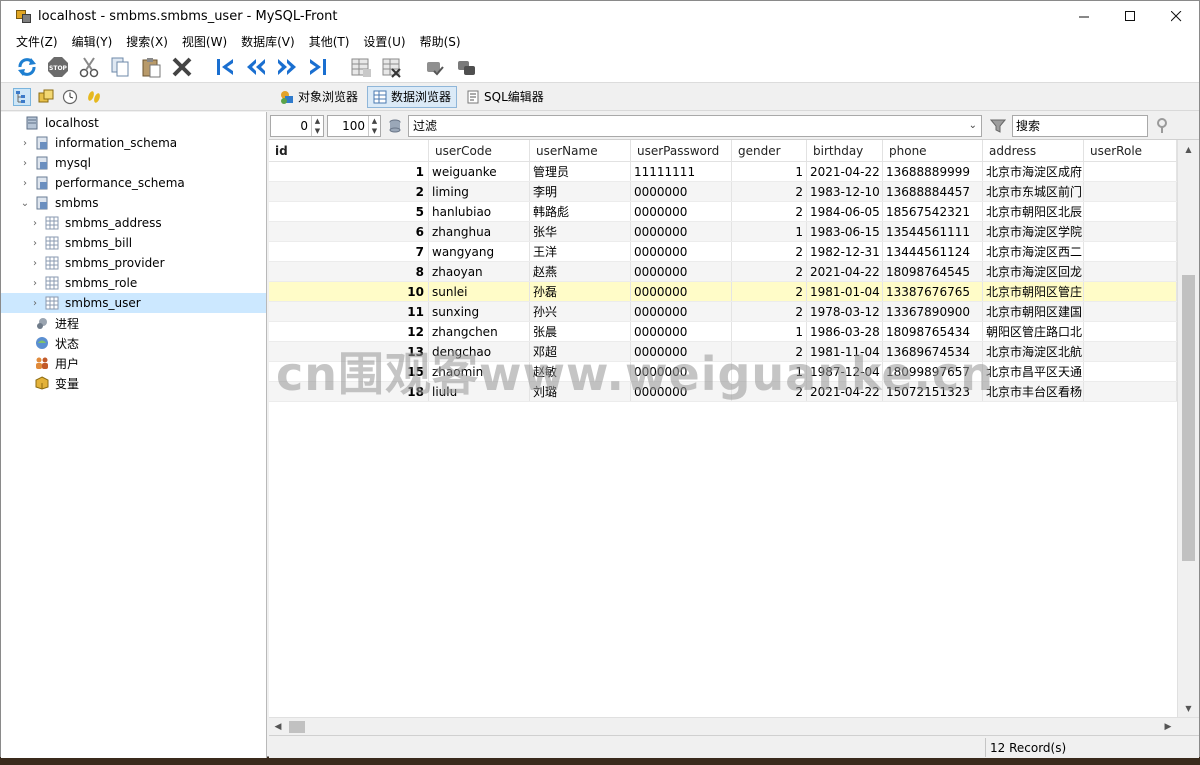 The height and width of the screenshot is (765, 1200). Describe the element at coordinates (998, 126) in the screenshot. I see `funnel-icon` at that location.